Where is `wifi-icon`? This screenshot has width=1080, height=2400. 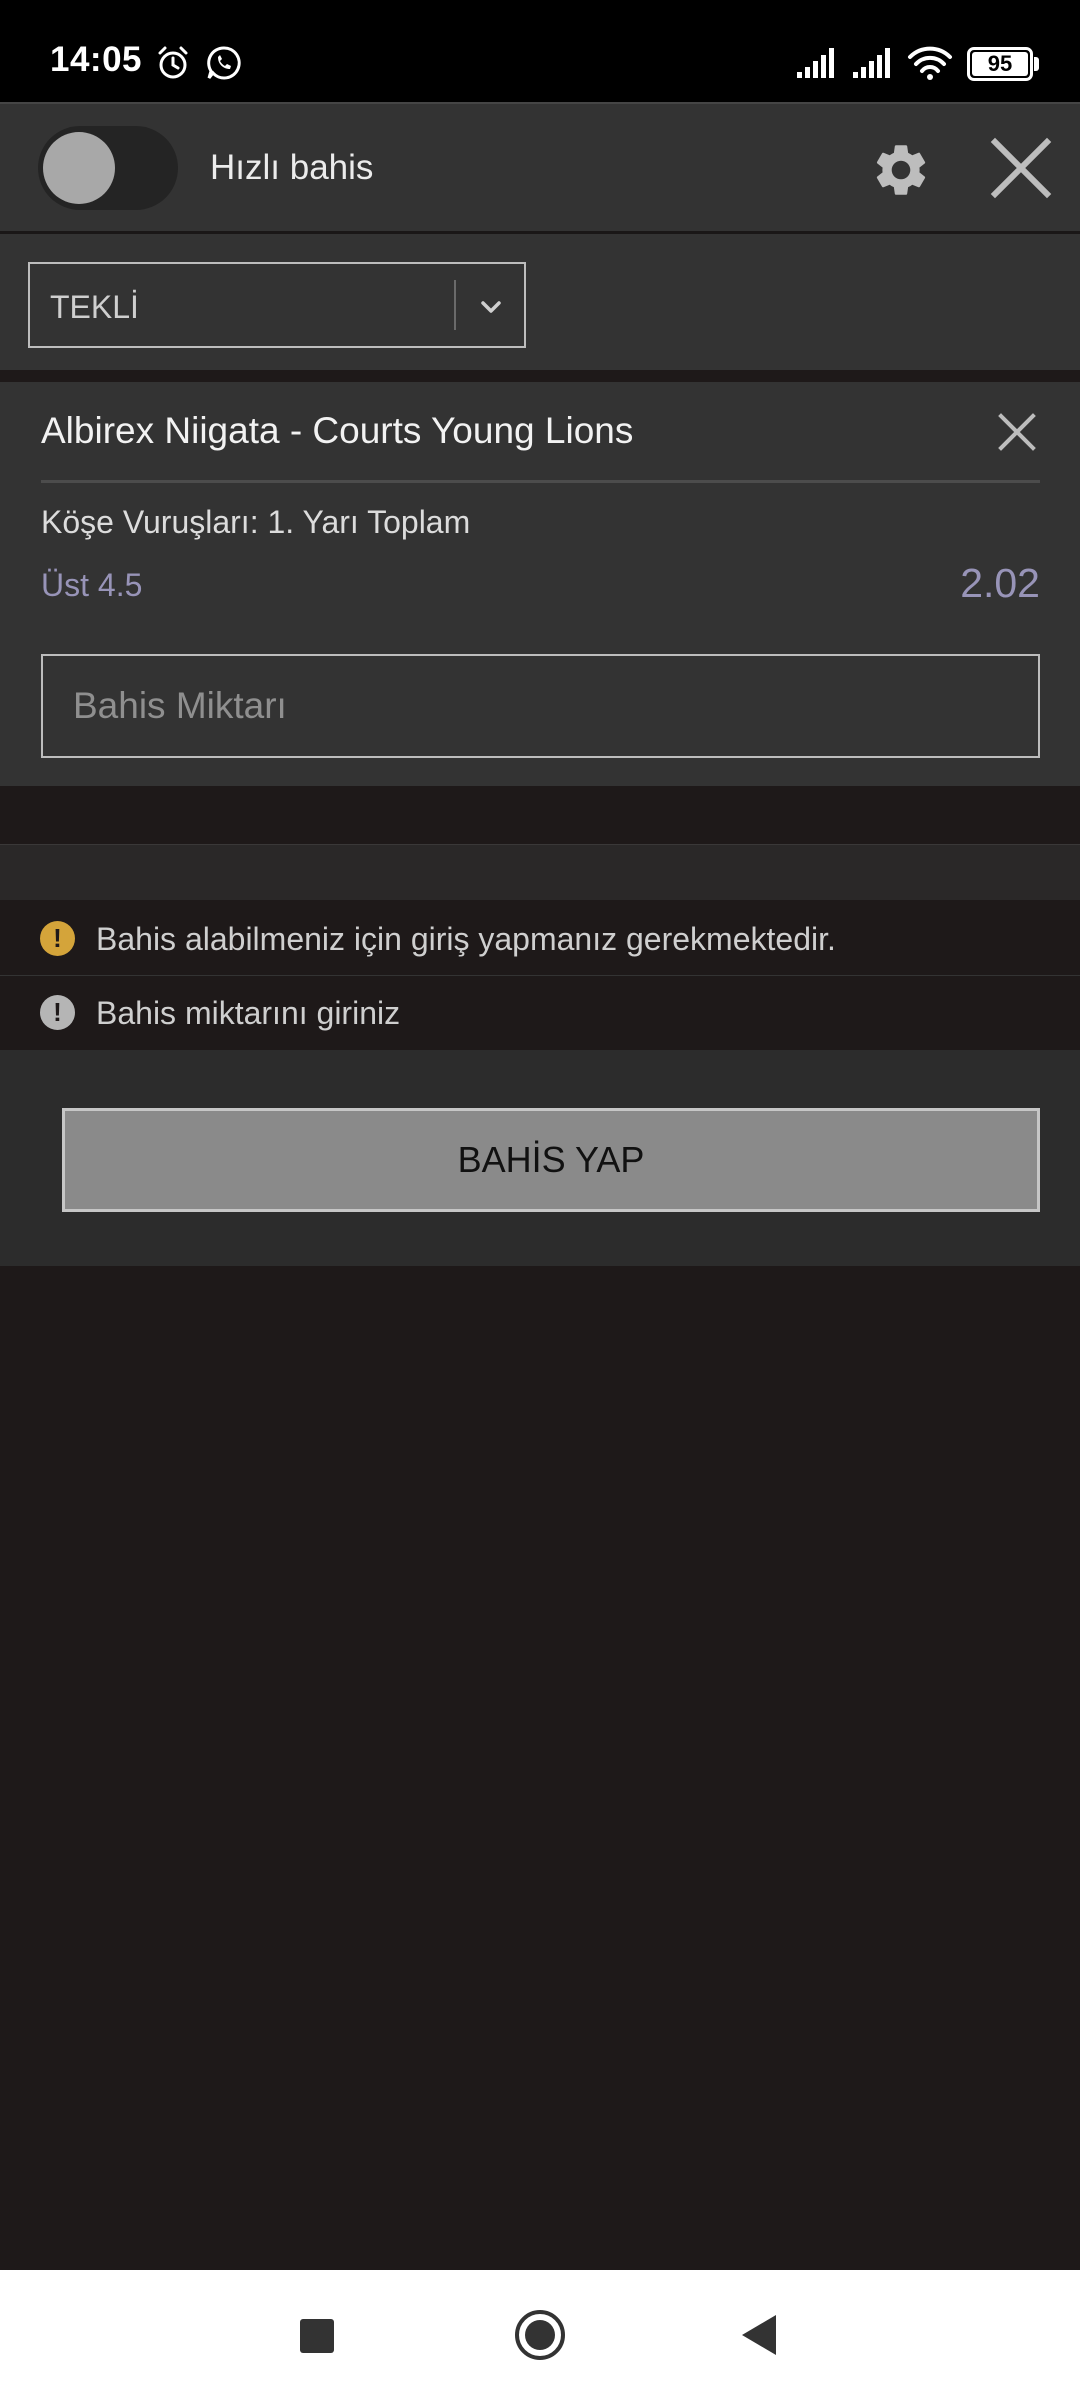
wifi-icon is located at coordinates (930, 63).